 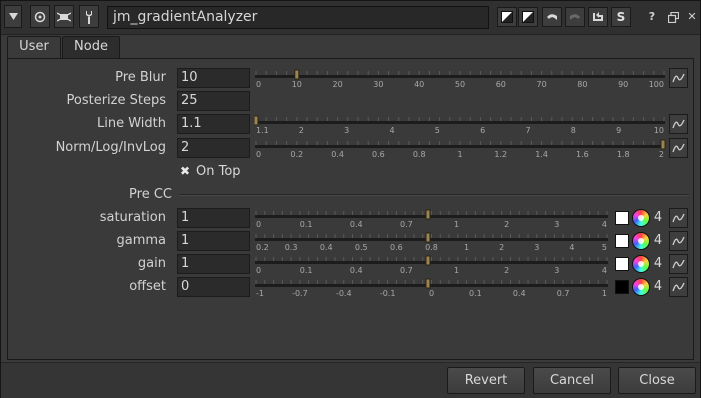 What do you see at coordinates (618, 130) in the screenshot?
I see `line-width-tick-label: 9` at bounding box center [618, 130].